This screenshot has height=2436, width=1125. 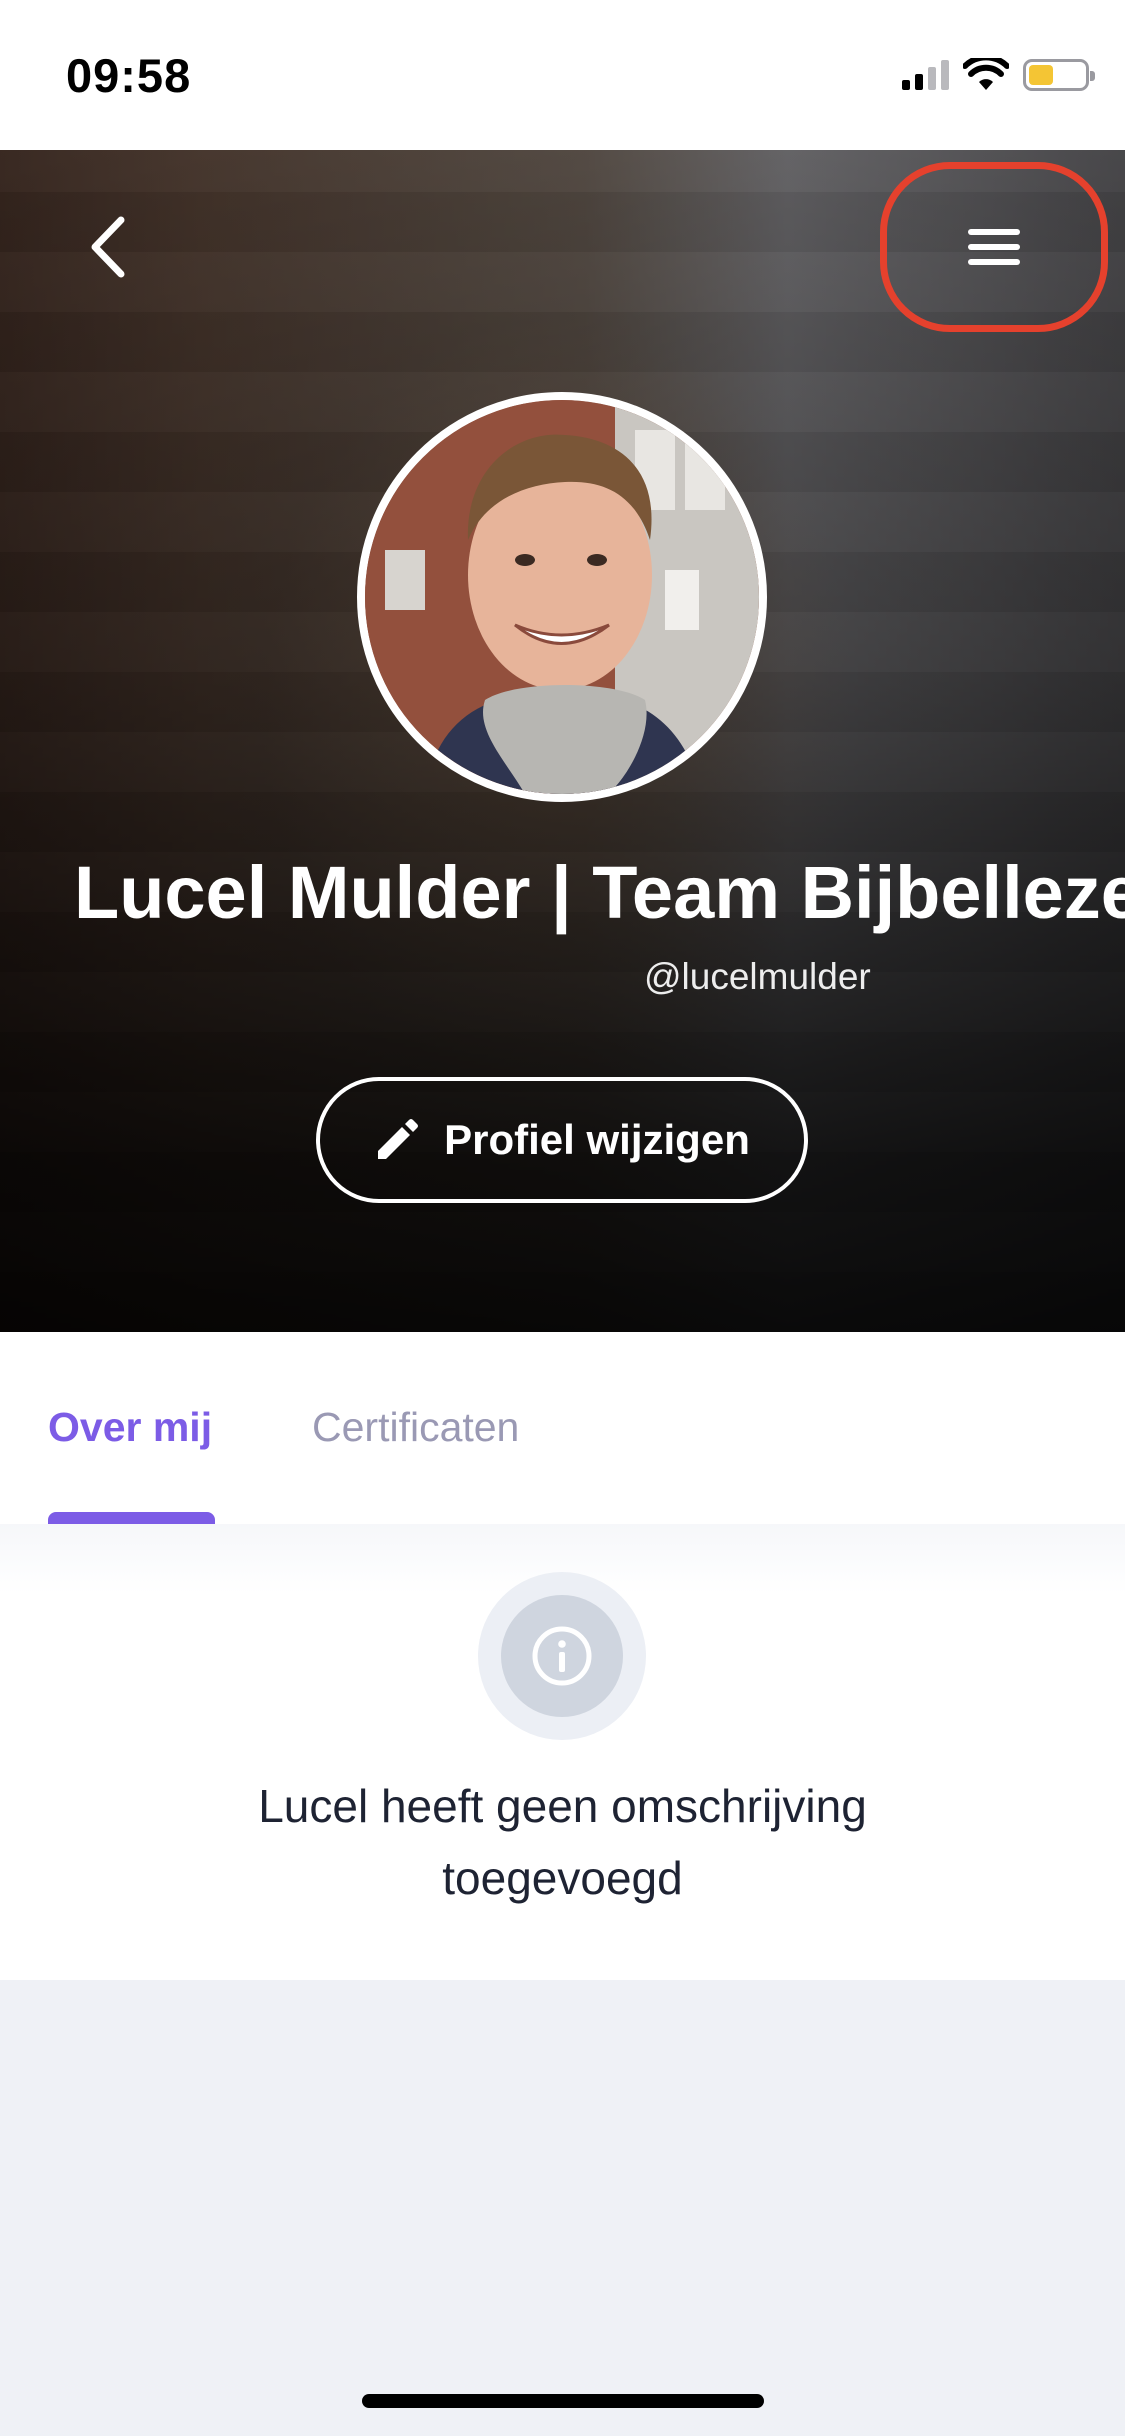 I want to click on pencil-icon, so click(x=398, y=1139).